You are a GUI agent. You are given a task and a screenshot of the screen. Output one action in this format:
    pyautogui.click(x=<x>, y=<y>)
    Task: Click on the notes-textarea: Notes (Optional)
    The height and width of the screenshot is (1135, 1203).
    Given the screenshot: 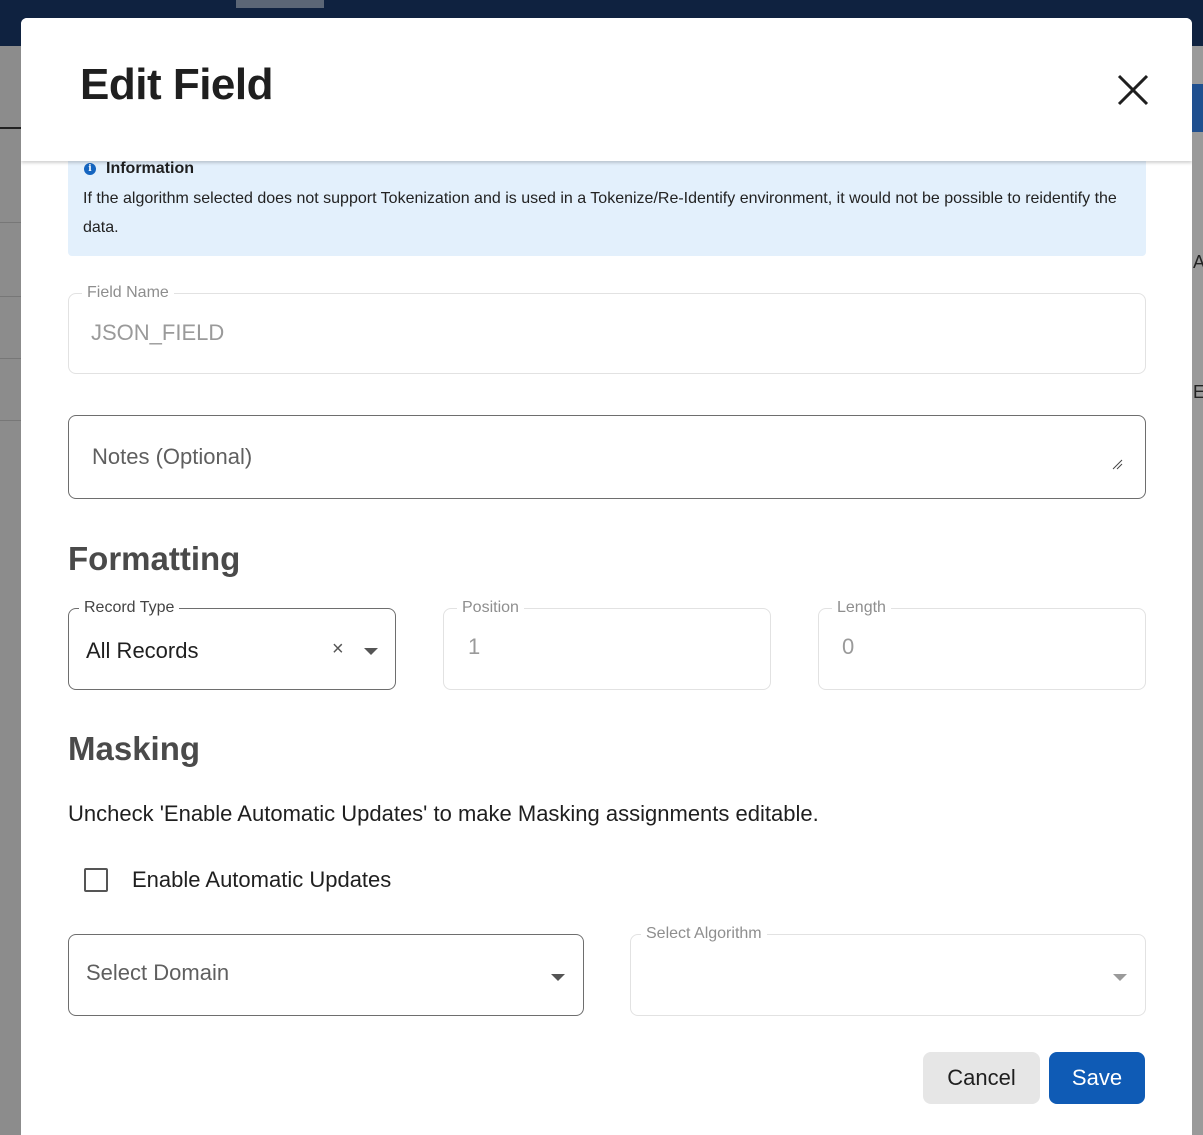 What is the action you would take?
    pyautogui.click(x=607, y=457)
    